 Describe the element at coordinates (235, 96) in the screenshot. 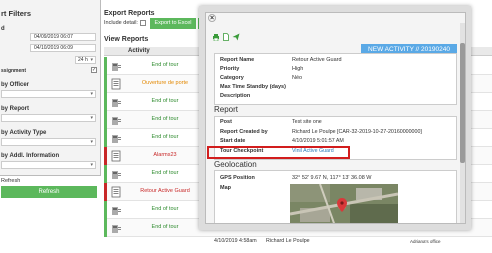

I see `detail-label: Description` at that location.